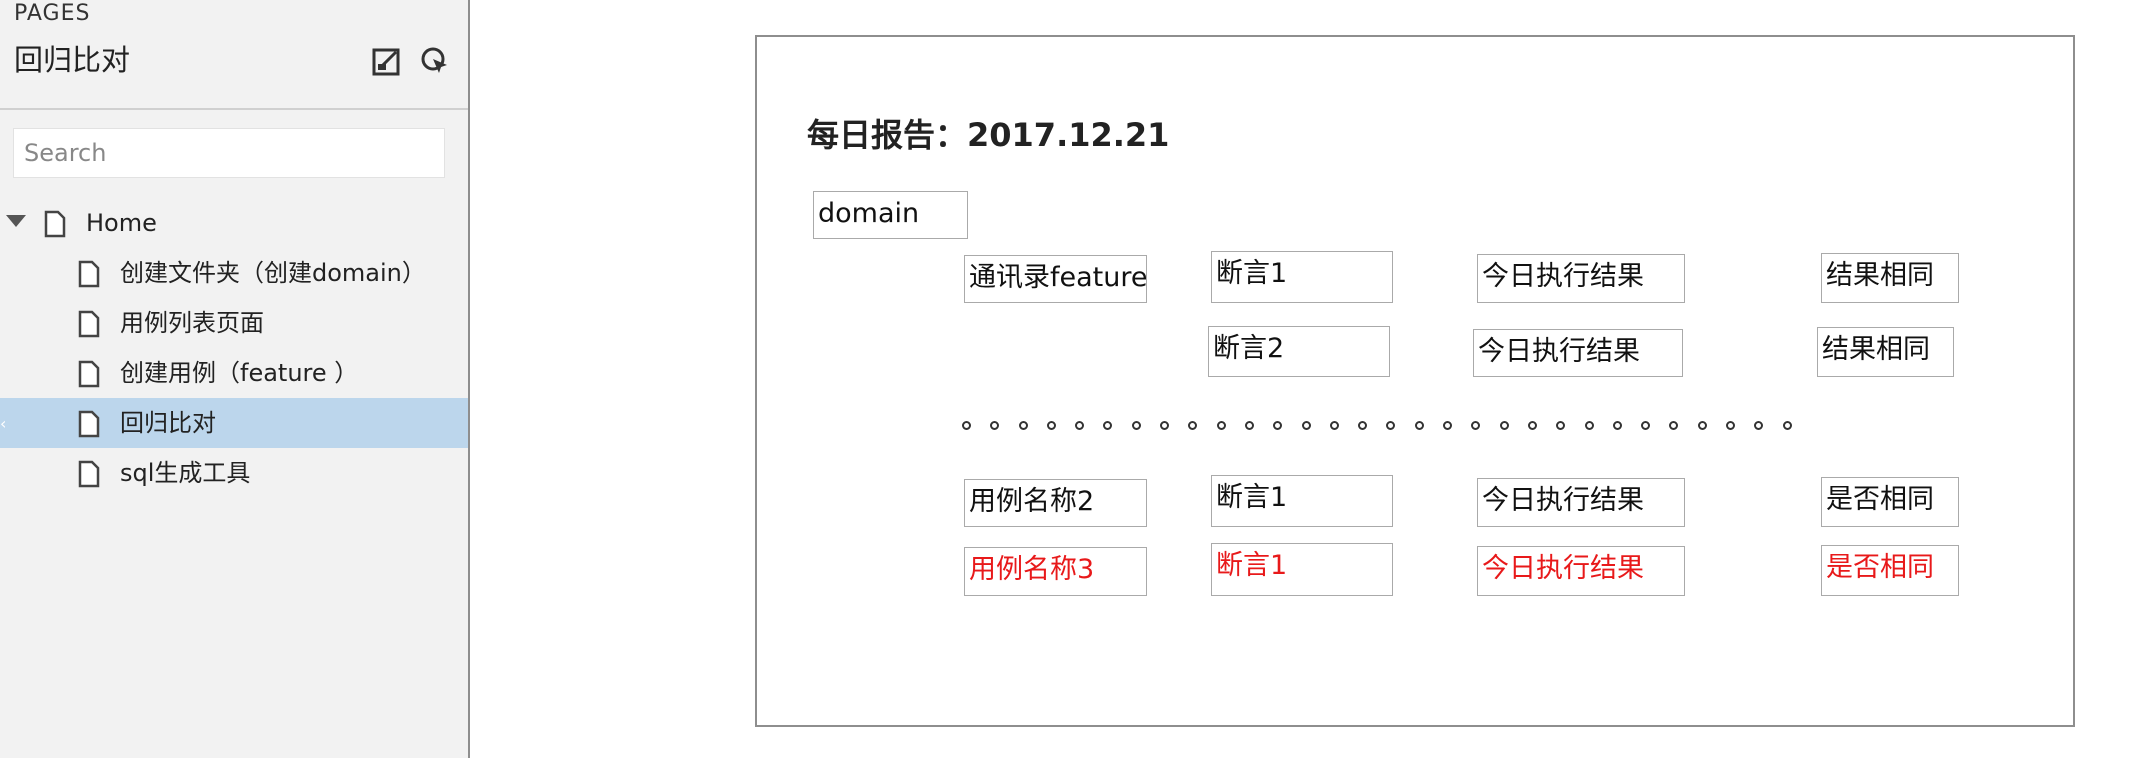 This screenshot has height=758, width=2138. I want to click on pages-section-label: PAGES, so click(52, 13).